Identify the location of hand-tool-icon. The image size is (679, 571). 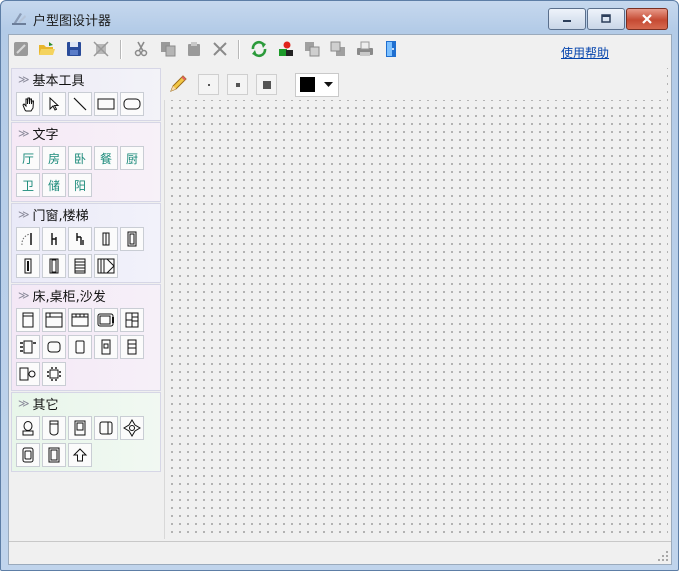
(28, 104).